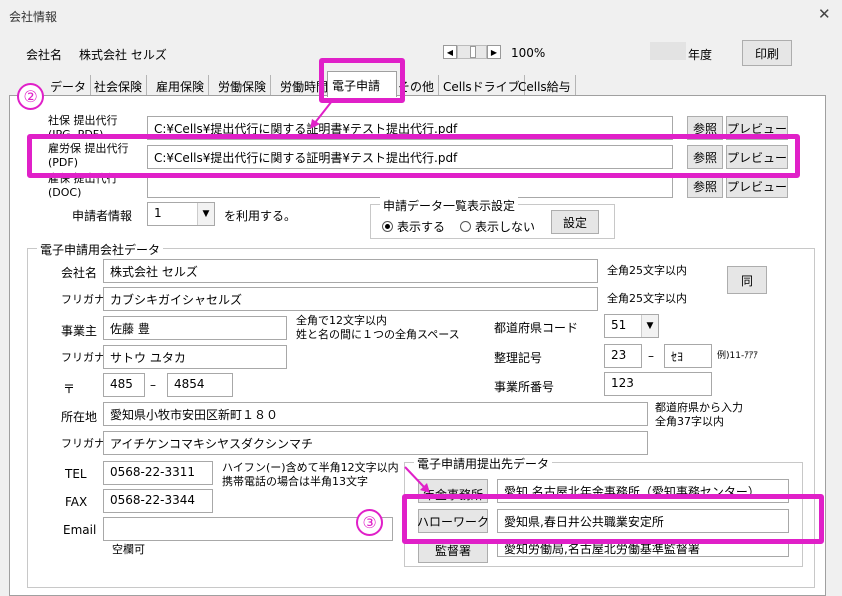 The width and height of the screenshot is (842, 596). What do you see at coordinates (243, 85) in the screenshot?
I see `tab-labor-insurance: 労働保険` at bounding box center [243, 85].